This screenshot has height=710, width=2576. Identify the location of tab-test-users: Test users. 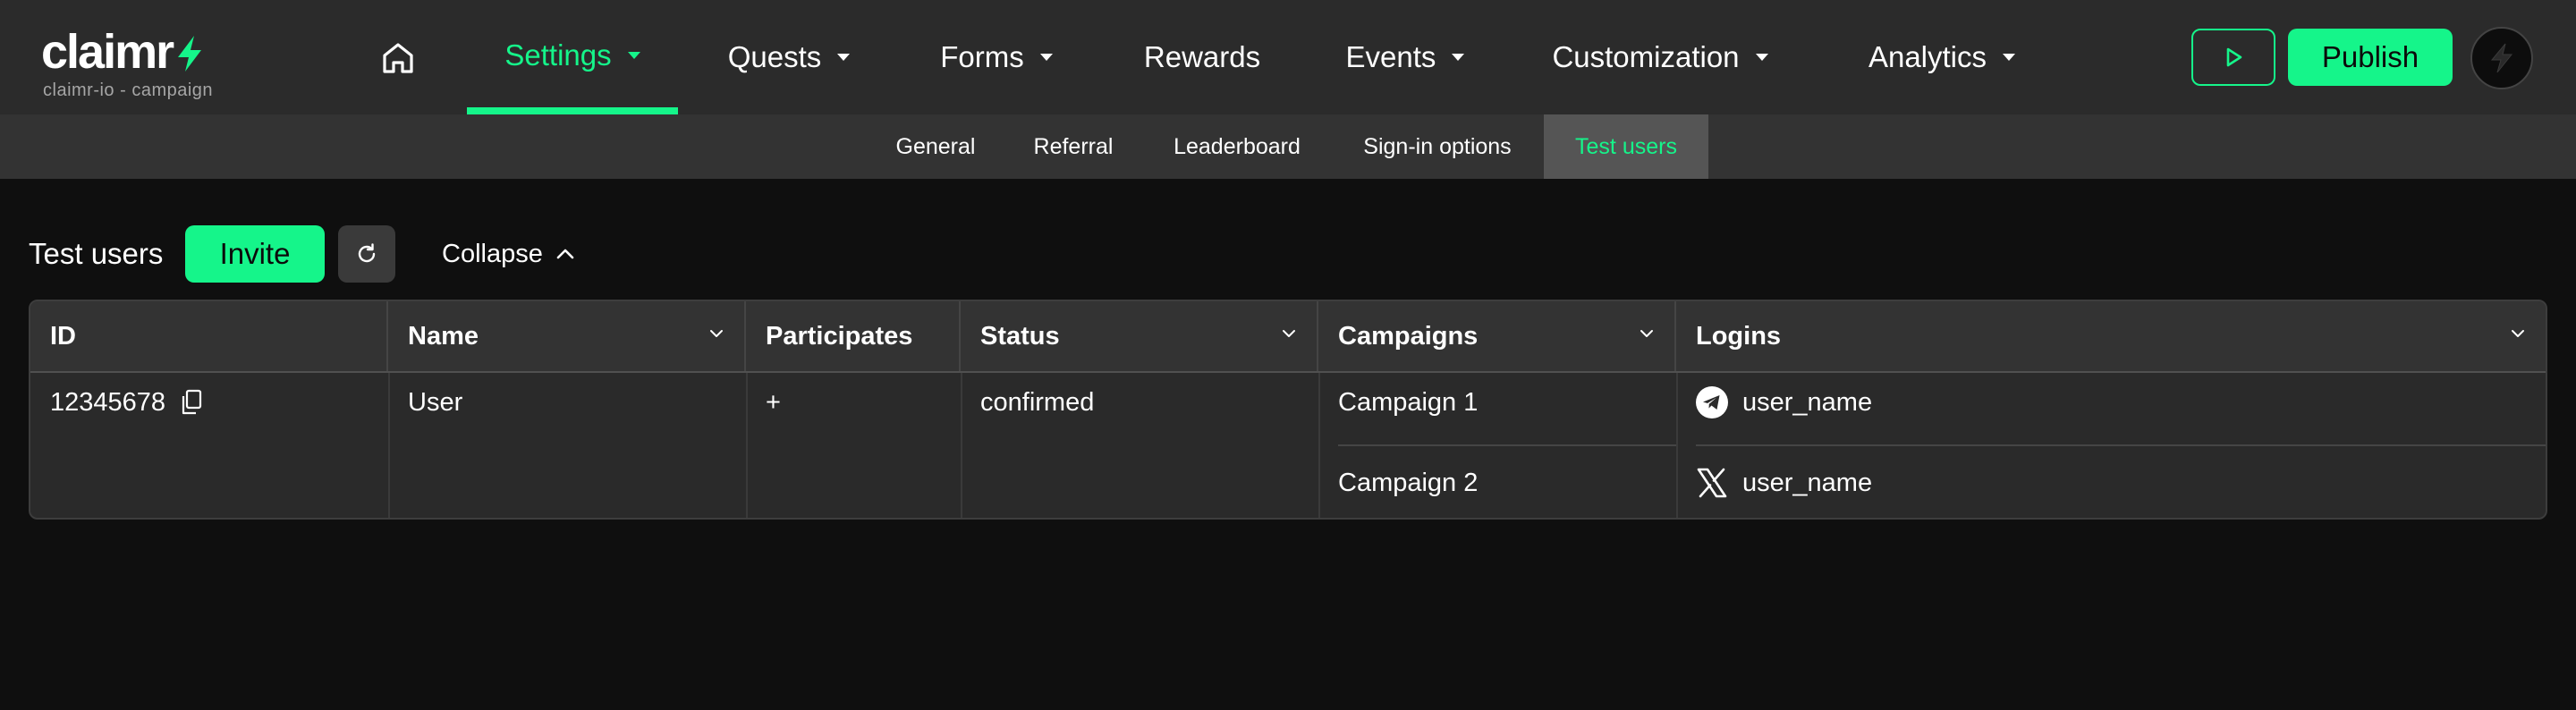
(1626, 147).